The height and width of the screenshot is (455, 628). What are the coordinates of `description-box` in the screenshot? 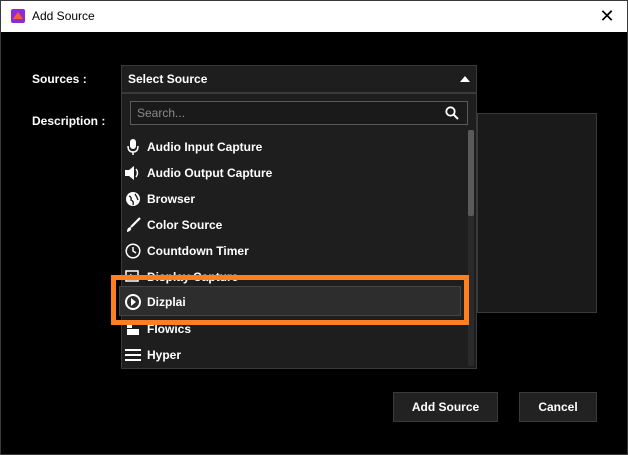 It's located at (537, 213).